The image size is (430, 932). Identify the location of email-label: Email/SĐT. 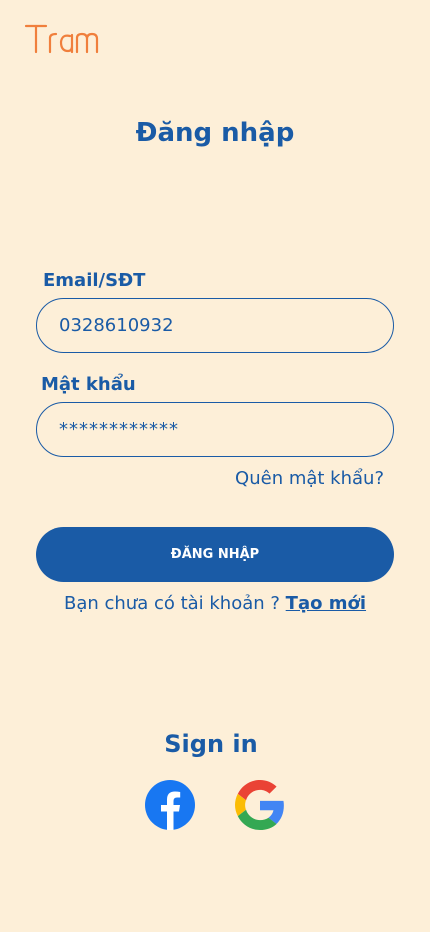
(94, 280).